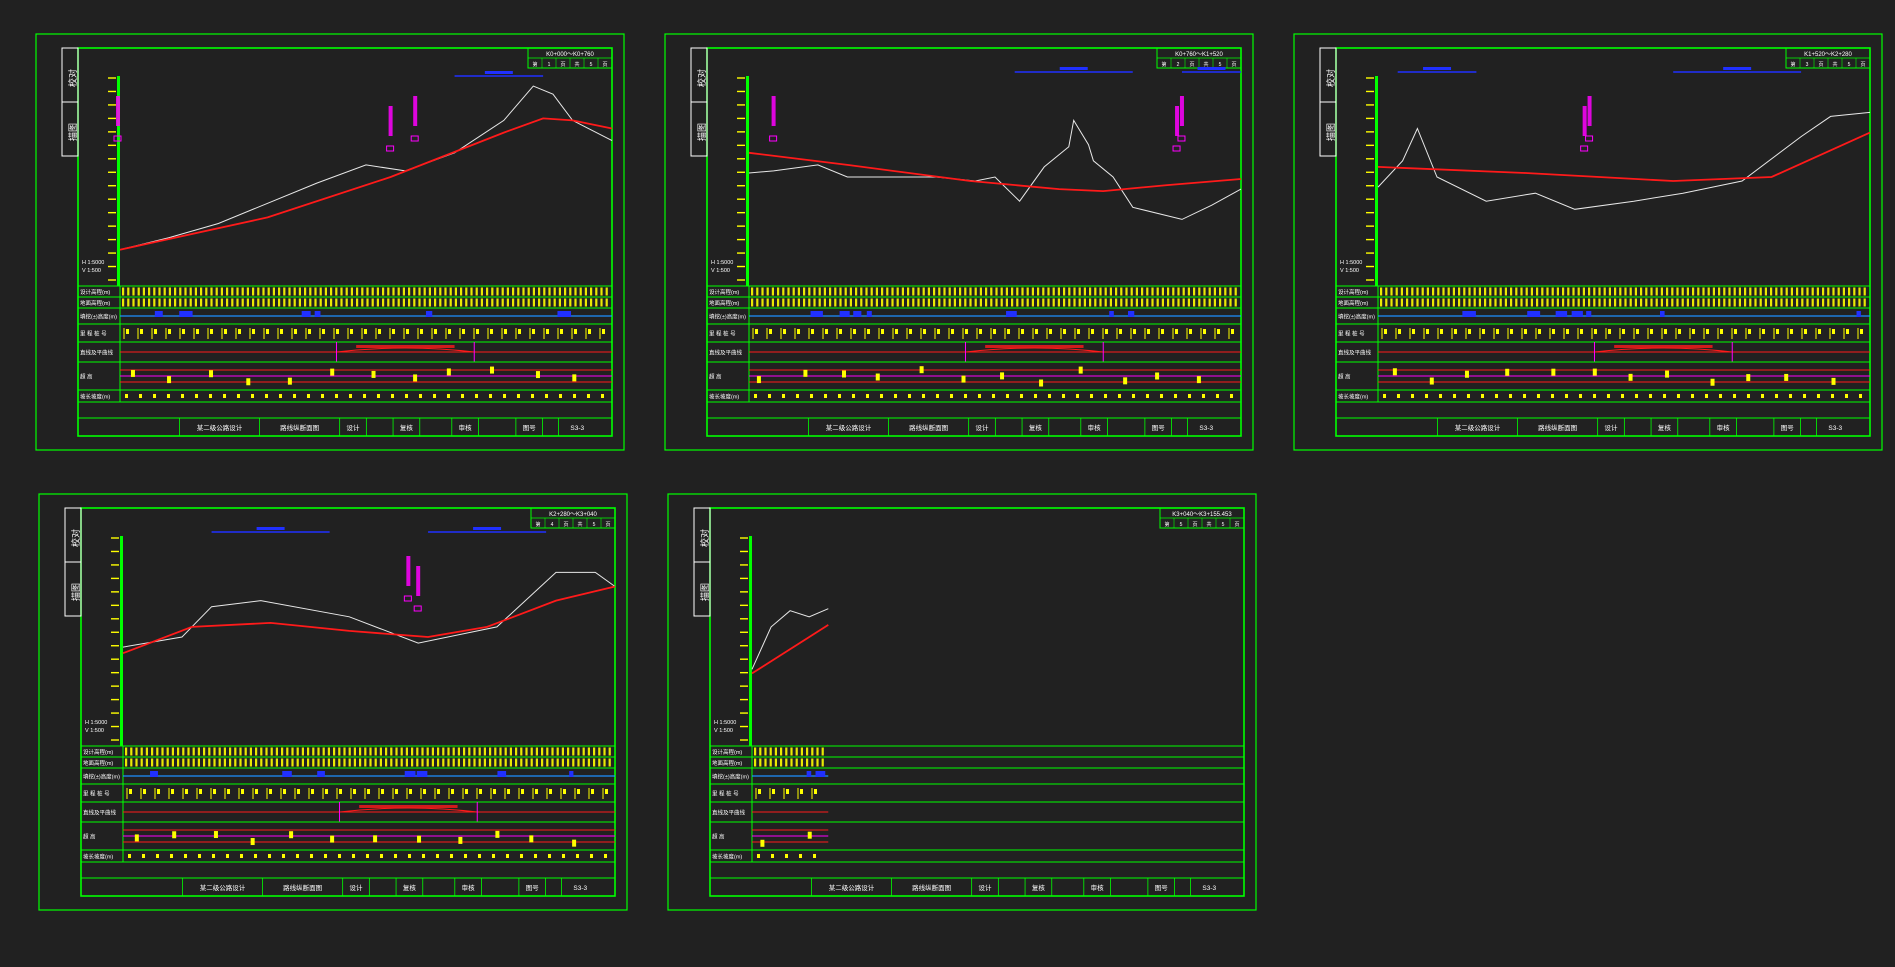  I want to click on table-row-label: 坡长坡度(m), so click(95, 397).